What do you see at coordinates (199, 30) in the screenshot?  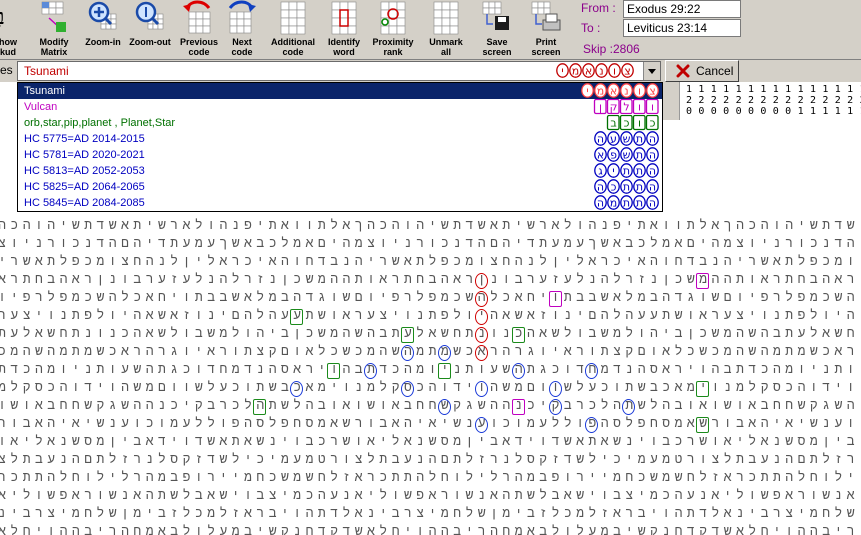 I see `previous-code-button: Previous code` at bounding box center [199, 30].